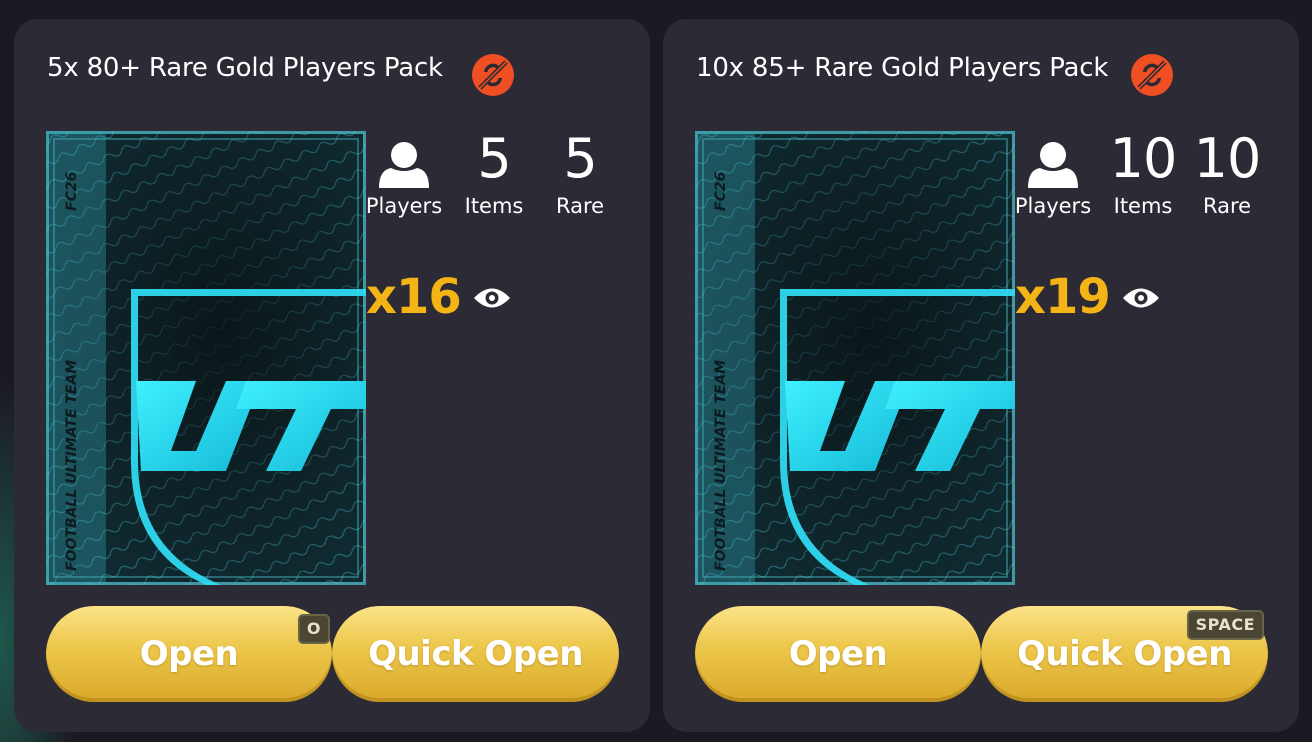 The image size is (1312, 742). I want to click on stat-items: 10 Items, so click(1143, 174).